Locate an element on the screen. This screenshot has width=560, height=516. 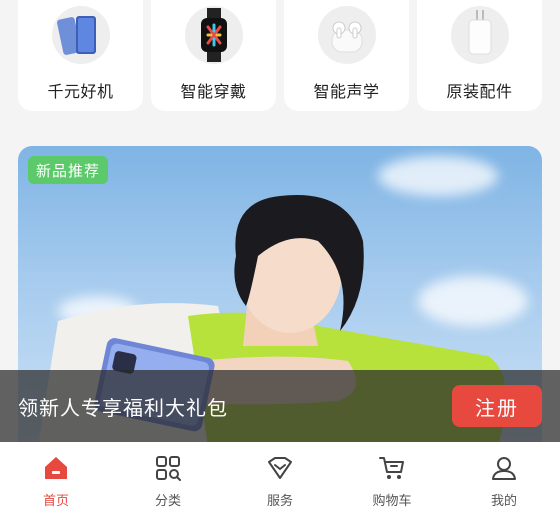
service-icon is located at coordinates (280, 468).